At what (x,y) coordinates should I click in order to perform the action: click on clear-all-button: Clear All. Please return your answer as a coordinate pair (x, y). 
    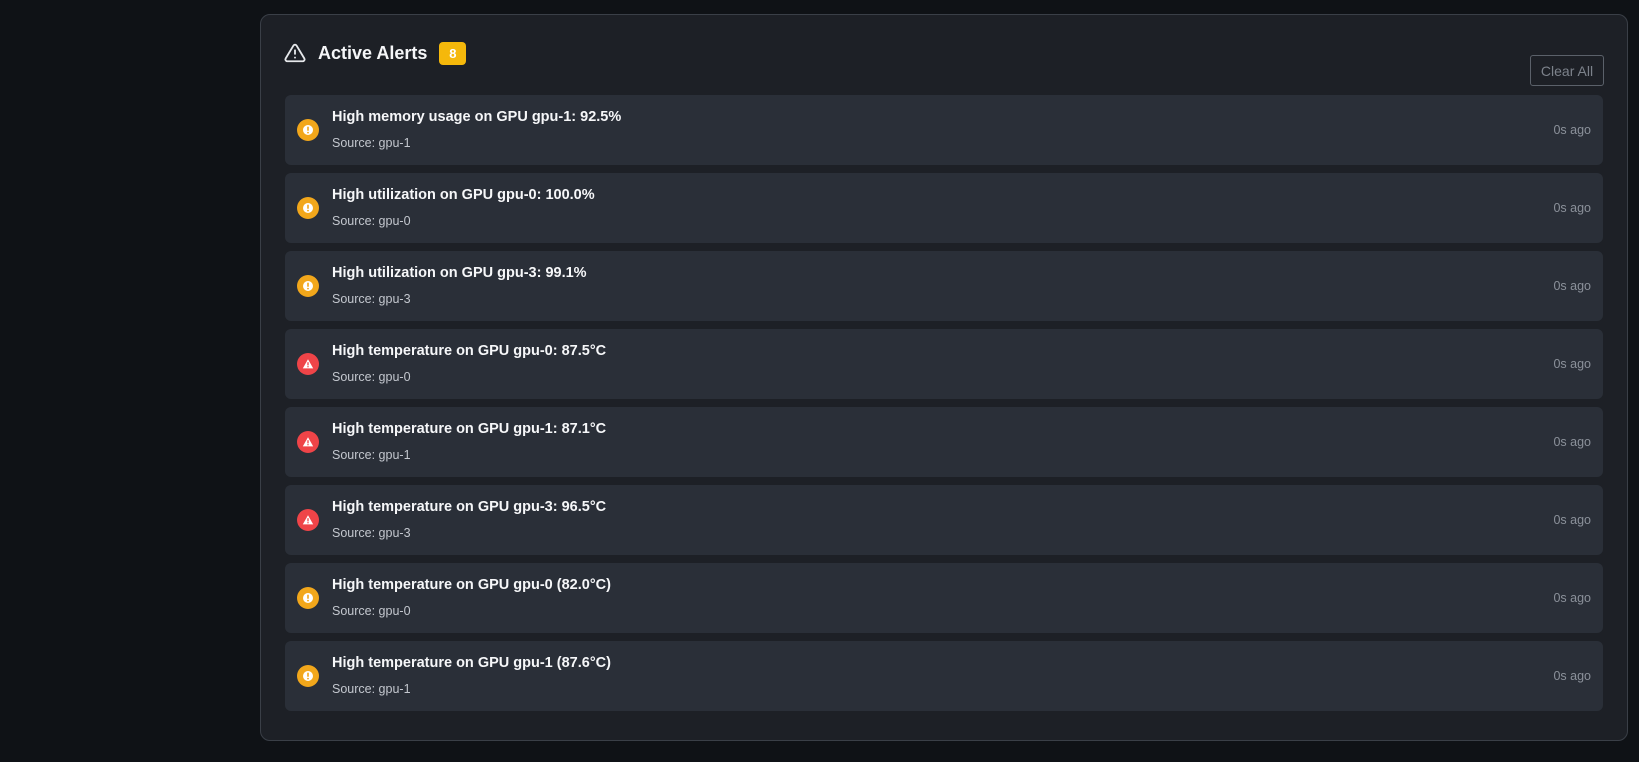
    Looking at the image, I should click on (1567, 70).